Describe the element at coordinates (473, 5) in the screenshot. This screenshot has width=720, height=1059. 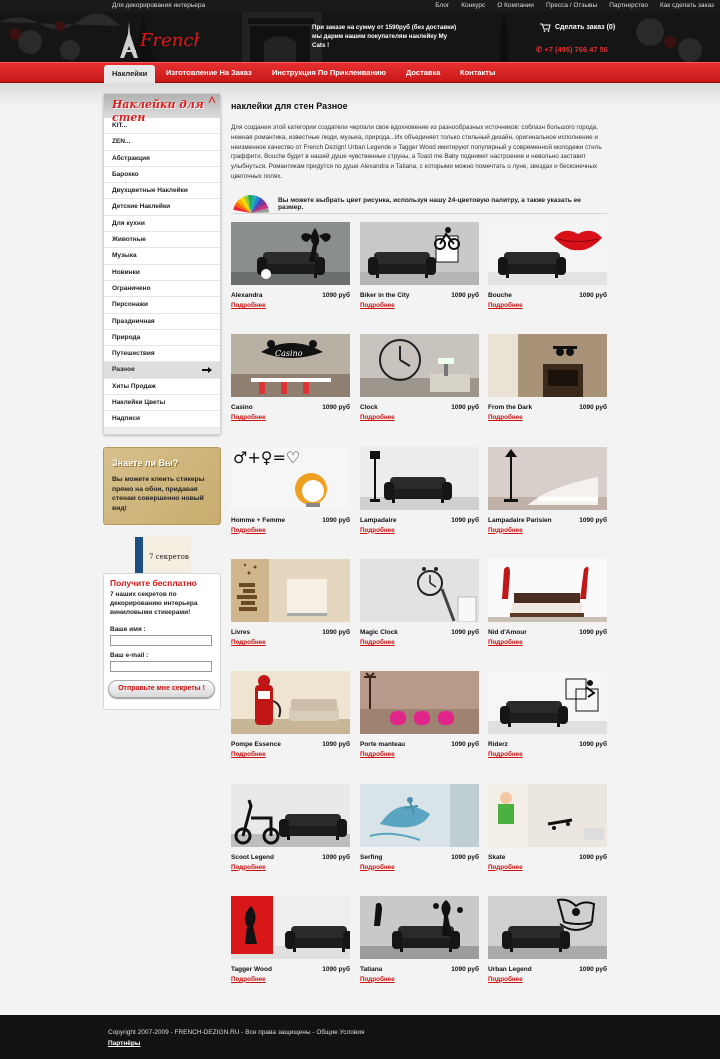
I see `top-link-contest: Конкурс` at that location.